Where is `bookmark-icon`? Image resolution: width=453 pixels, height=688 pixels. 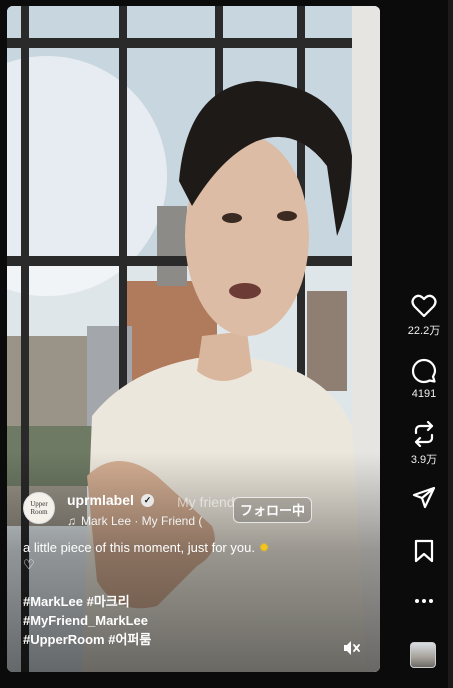 bookmark-icon is located at coordinates (424, 551).